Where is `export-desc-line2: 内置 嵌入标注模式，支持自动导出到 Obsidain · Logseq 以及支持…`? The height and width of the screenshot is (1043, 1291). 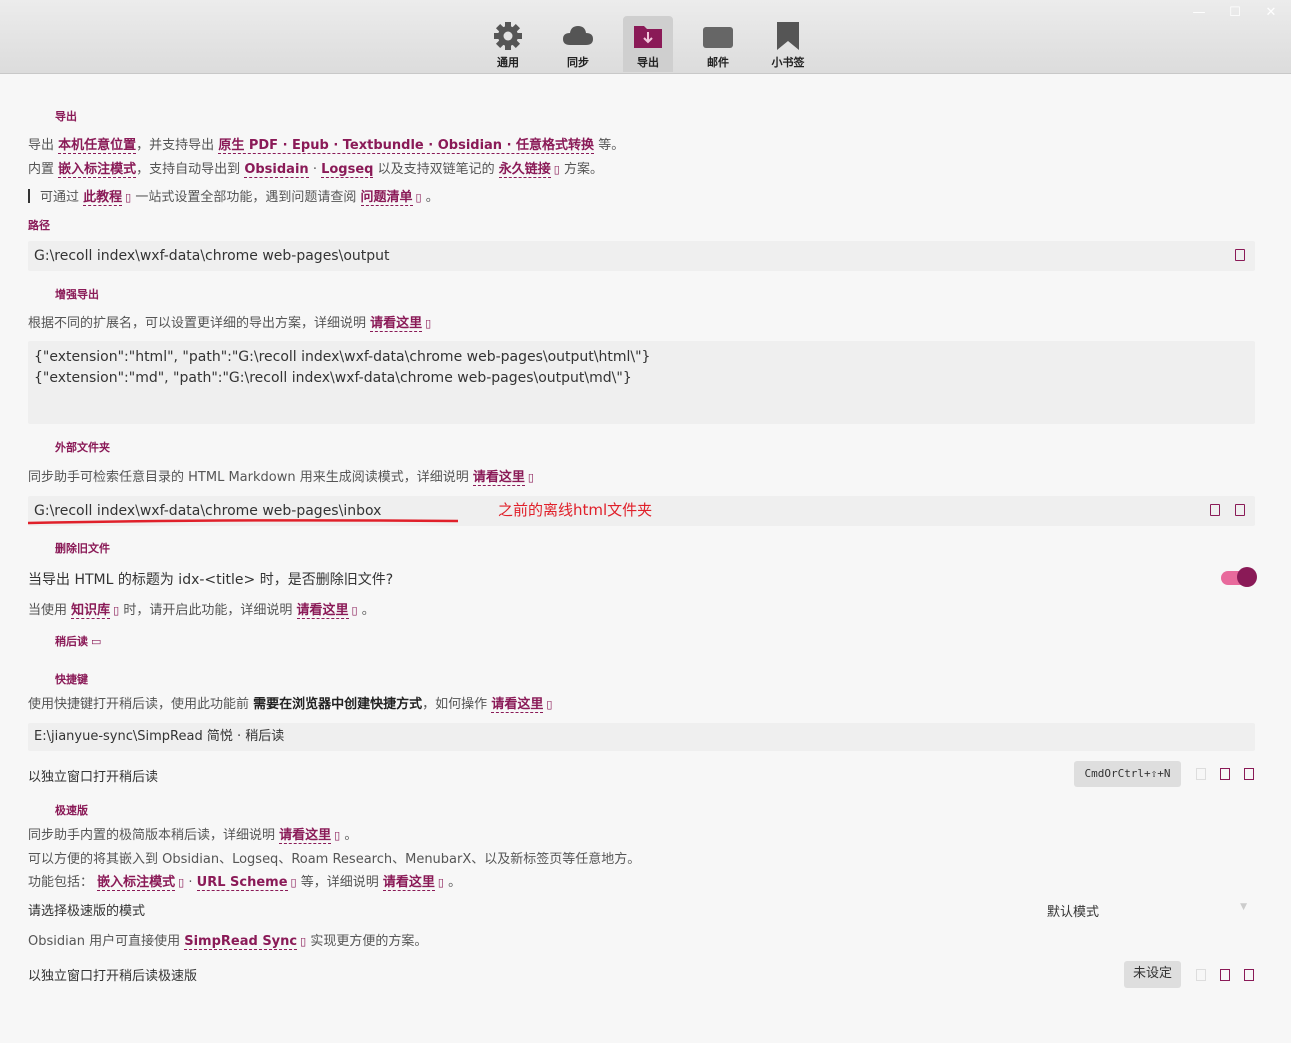
export-desc-line2: 内置 嵌入标注模式，支持自动导出到 Obsidain · Logseq 以及支持… is located at coordinates (315, 168).